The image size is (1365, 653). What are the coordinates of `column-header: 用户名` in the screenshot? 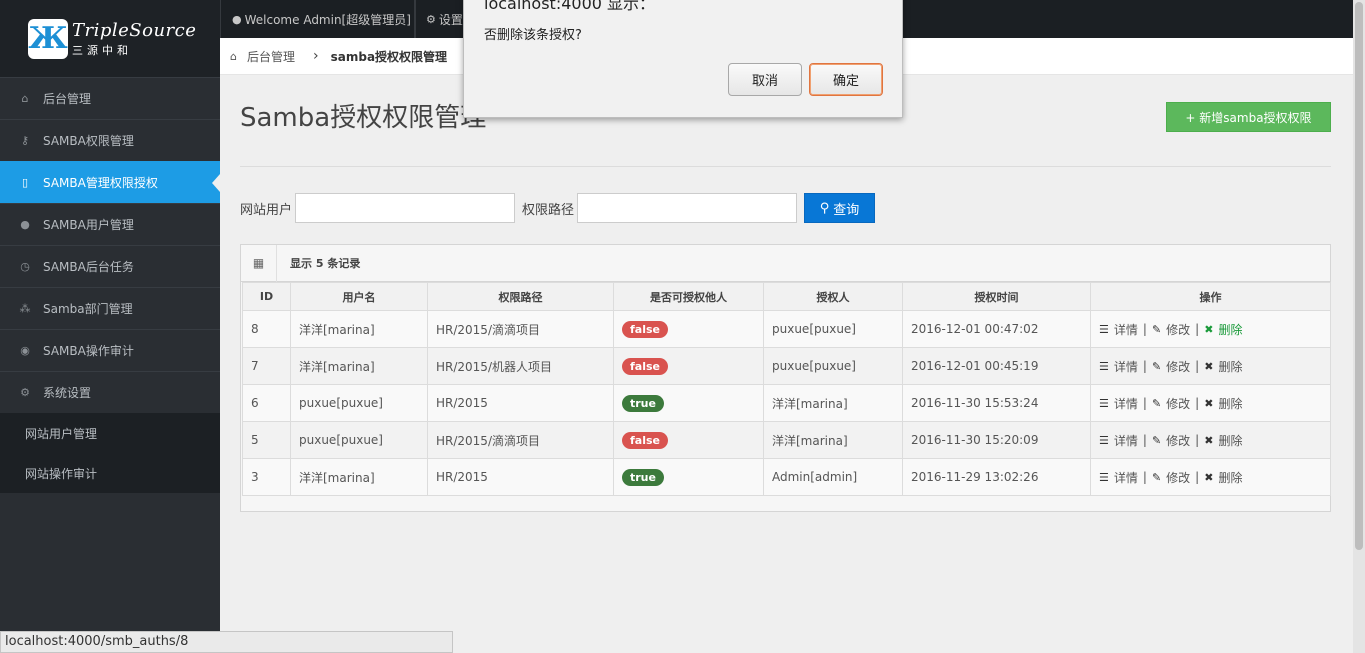 It's located at (359, 296).